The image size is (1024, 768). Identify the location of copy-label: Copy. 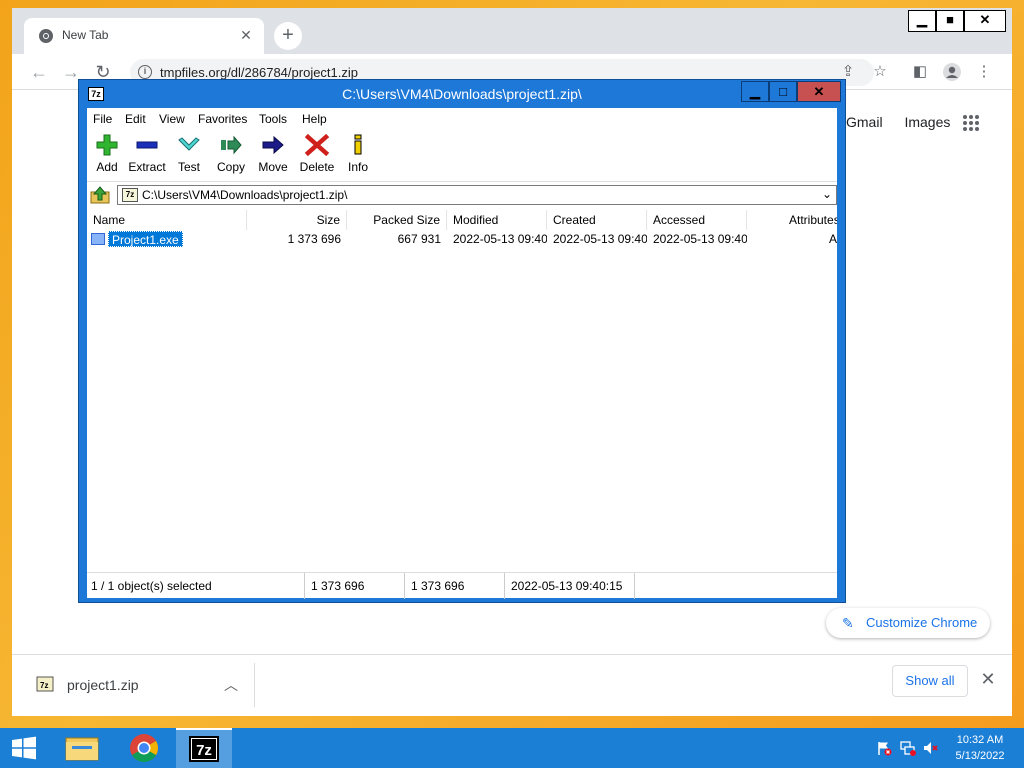
(230, 167).